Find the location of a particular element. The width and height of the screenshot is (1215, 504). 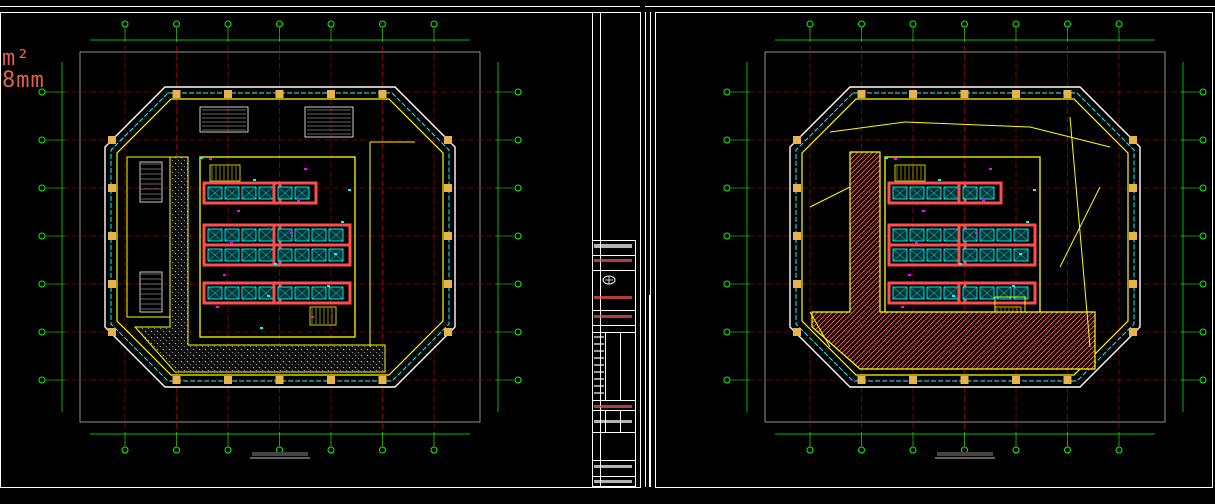

core-stair is located at coordinates (225, 173).